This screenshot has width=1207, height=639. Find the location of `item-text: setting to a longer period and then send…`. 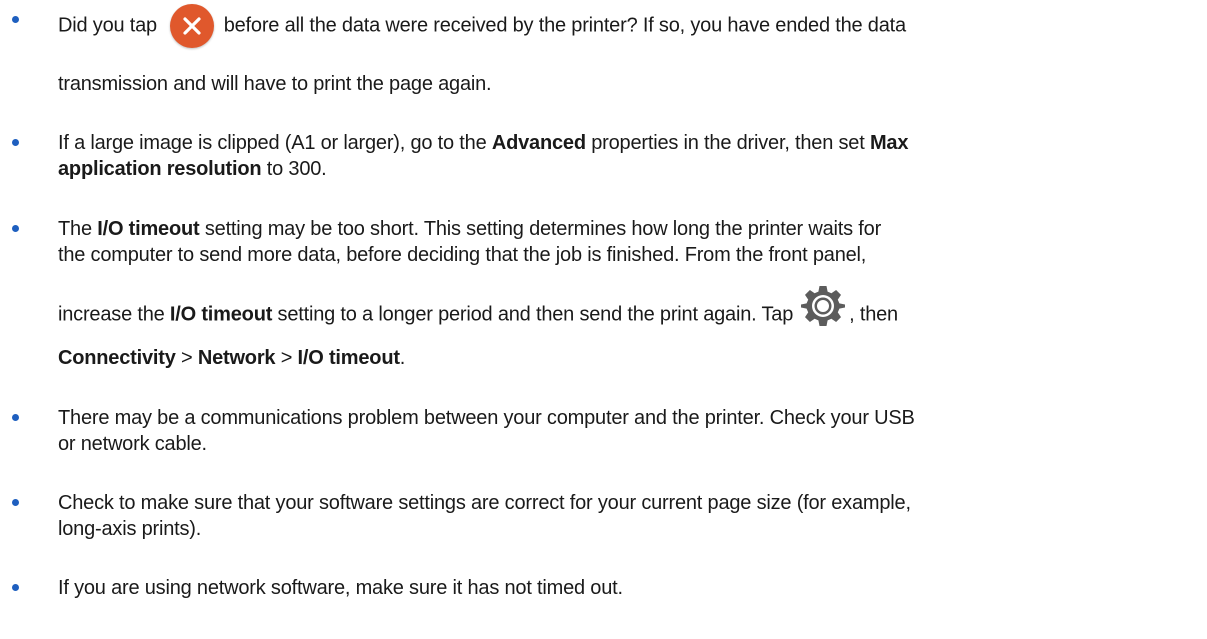

item-text: setting to a longer period and then send… is located at coordinates (535, 314).